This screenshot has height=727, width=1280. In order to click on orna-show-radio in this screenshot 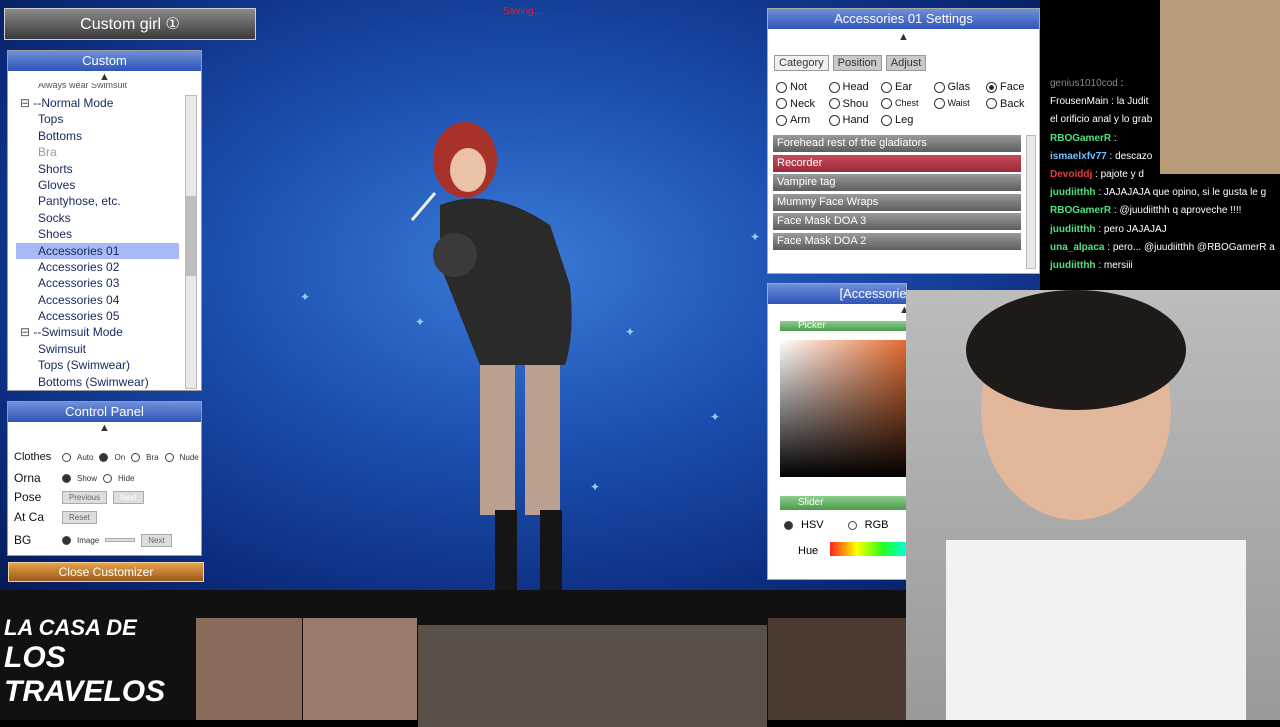, I will do `click(66, 478)`.